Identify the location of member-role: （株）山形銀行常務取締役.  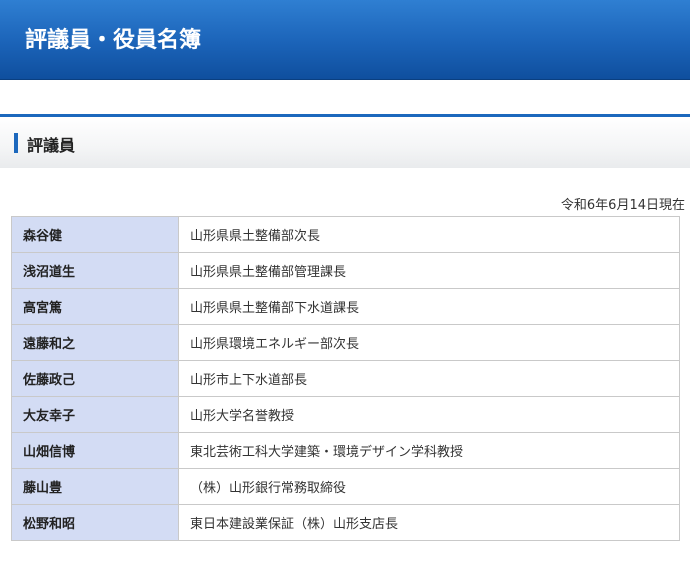
(429, 486).